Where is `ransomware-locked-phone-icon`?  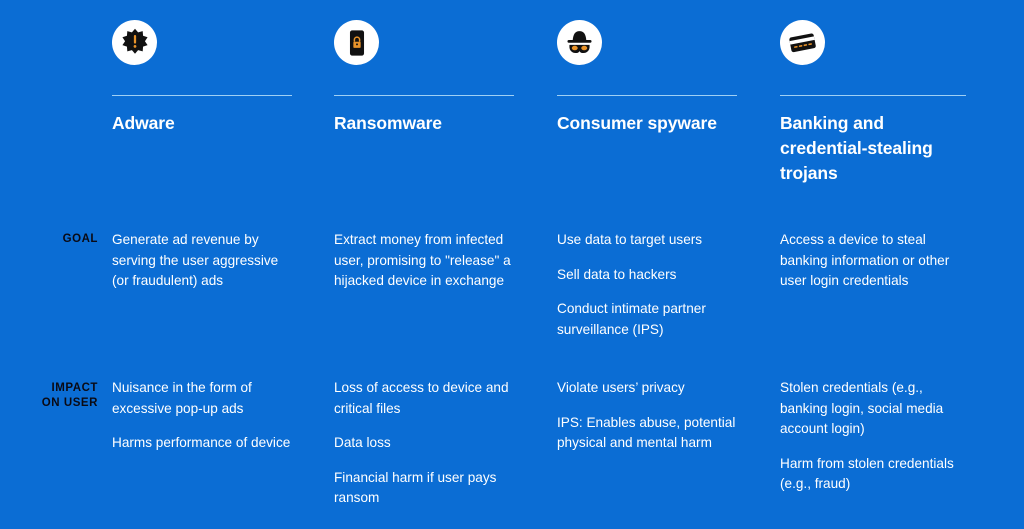 ransomware-locked-phone-icon is located at coordinates (356, 42).